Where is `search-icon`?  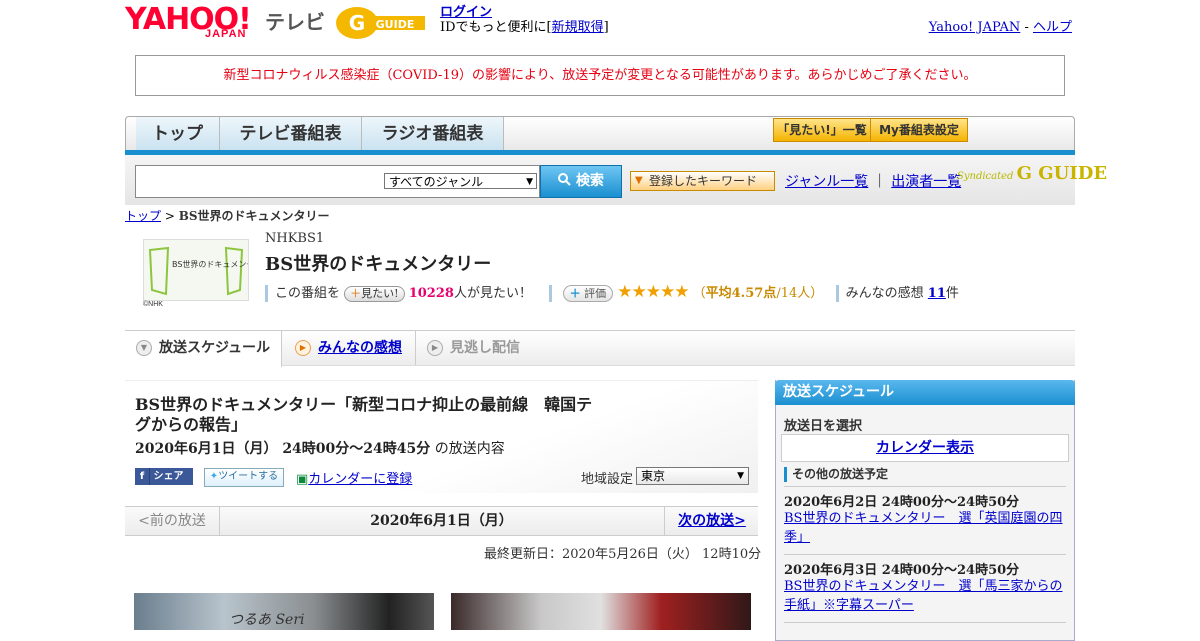
search-icon is located at coordinates (564, 179).